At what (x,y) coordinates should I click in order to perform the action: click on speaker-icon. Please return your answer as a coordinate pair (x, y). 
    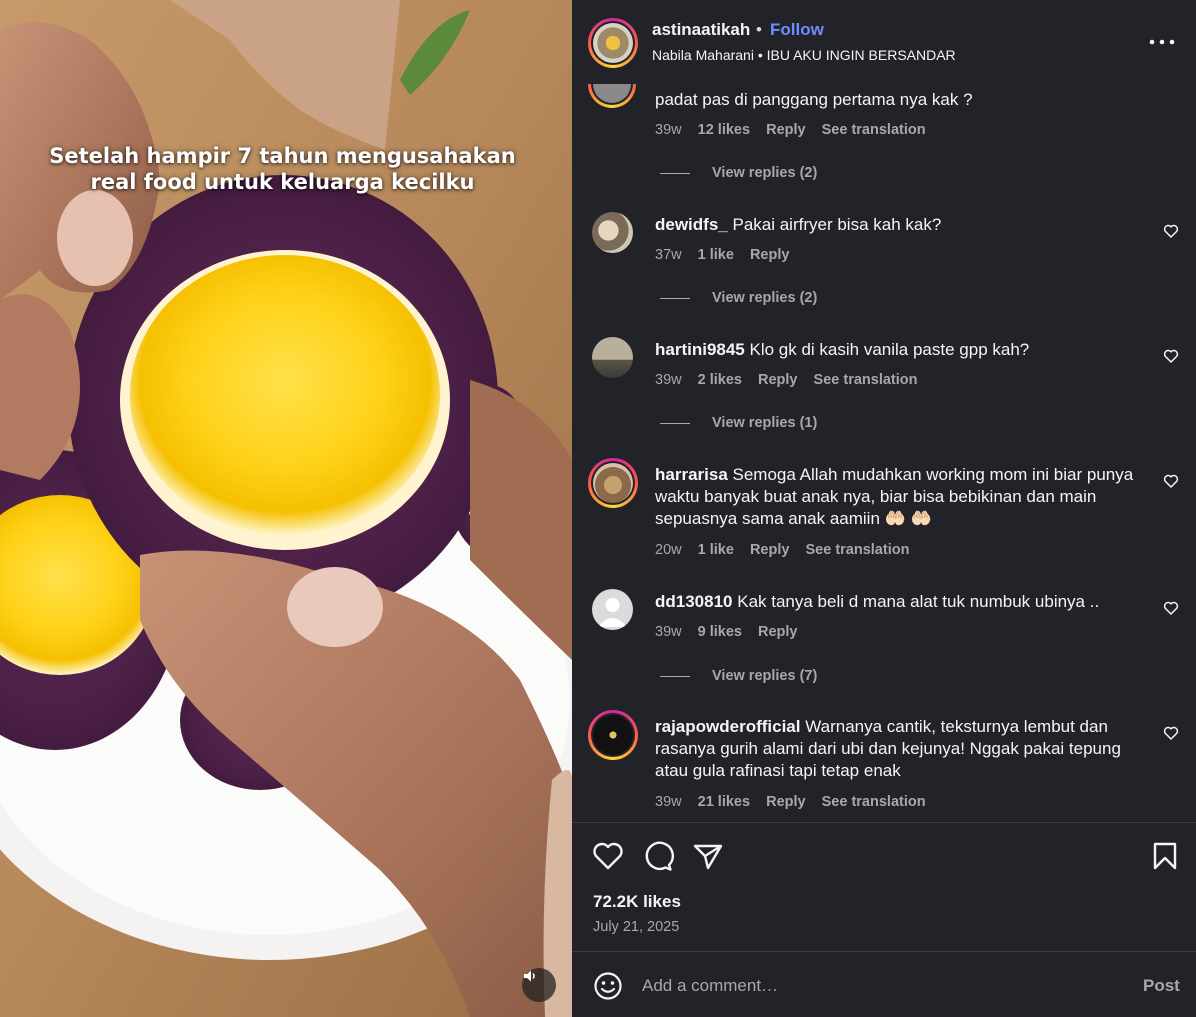
    Looking at the image, I should click on (529, 976).